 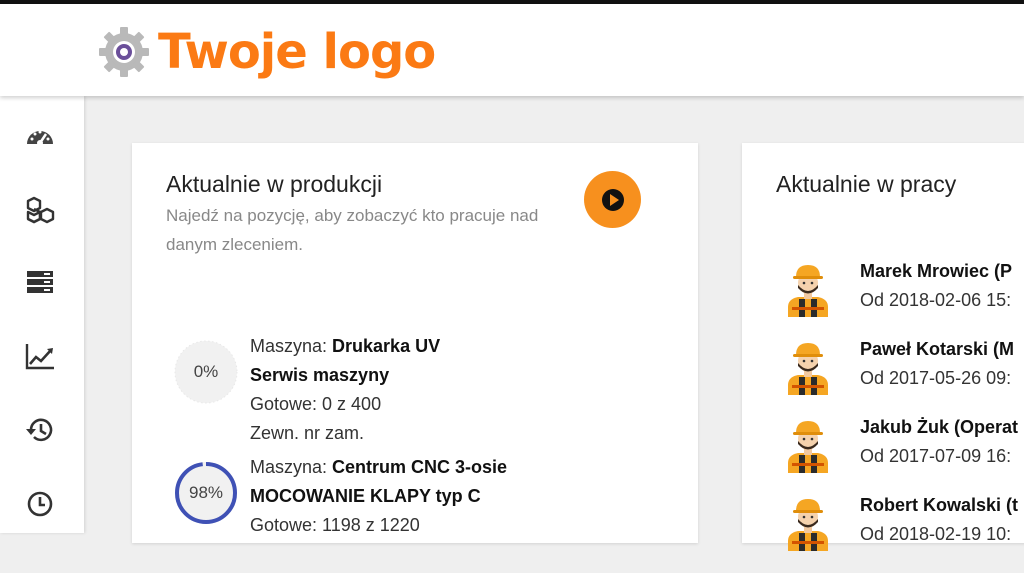 What do you see at coordinates (386, 346) in the screenshot?
I see `machine-name: Drukarka UV` at bounding box center [386, 346].